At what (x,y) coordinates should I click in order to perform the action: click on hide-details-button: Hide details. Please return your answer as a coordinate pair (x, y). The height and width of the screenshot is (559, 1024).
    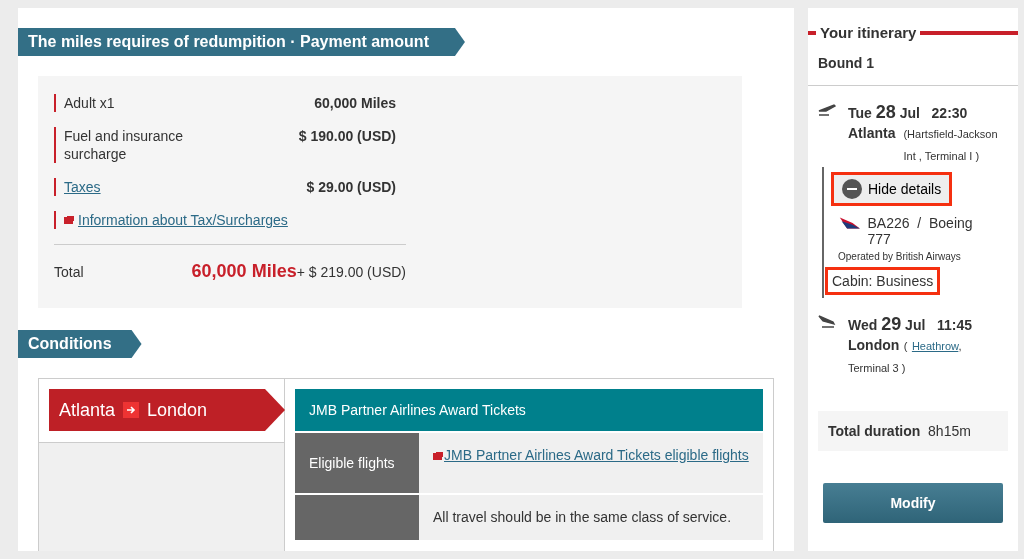
    Looking at the image, I should click on (892, 189).